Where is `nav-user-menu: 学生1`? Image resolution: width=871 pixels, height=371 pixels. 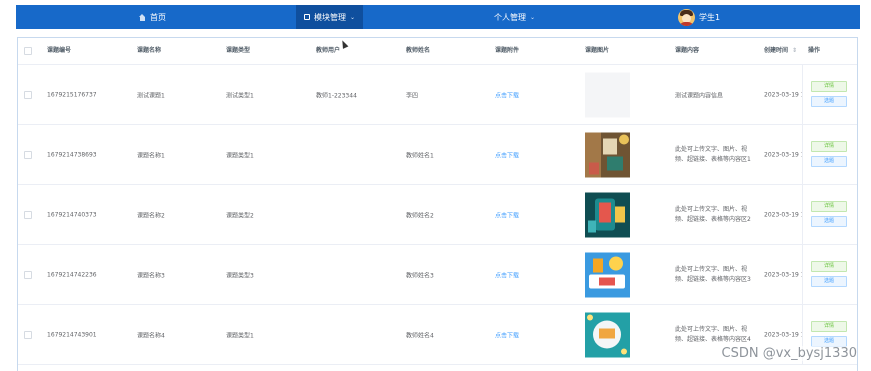 nav-user-menu: 学生1 is located at coordinates (699, 17).